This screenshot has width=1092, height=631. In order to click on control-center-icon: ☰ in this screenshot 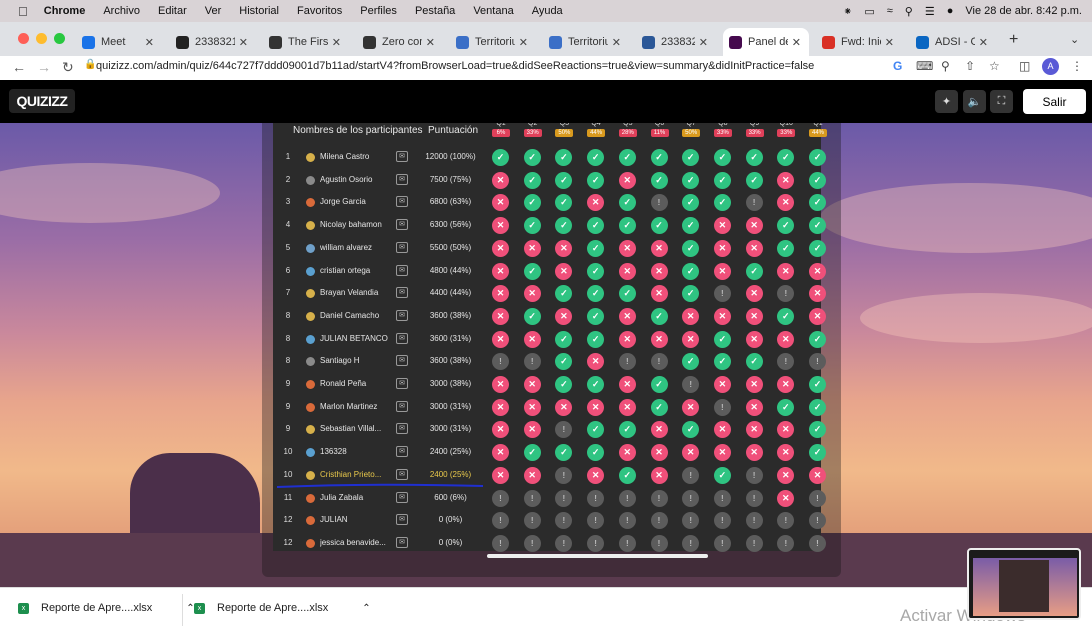, I will do `click(930, 11)`.